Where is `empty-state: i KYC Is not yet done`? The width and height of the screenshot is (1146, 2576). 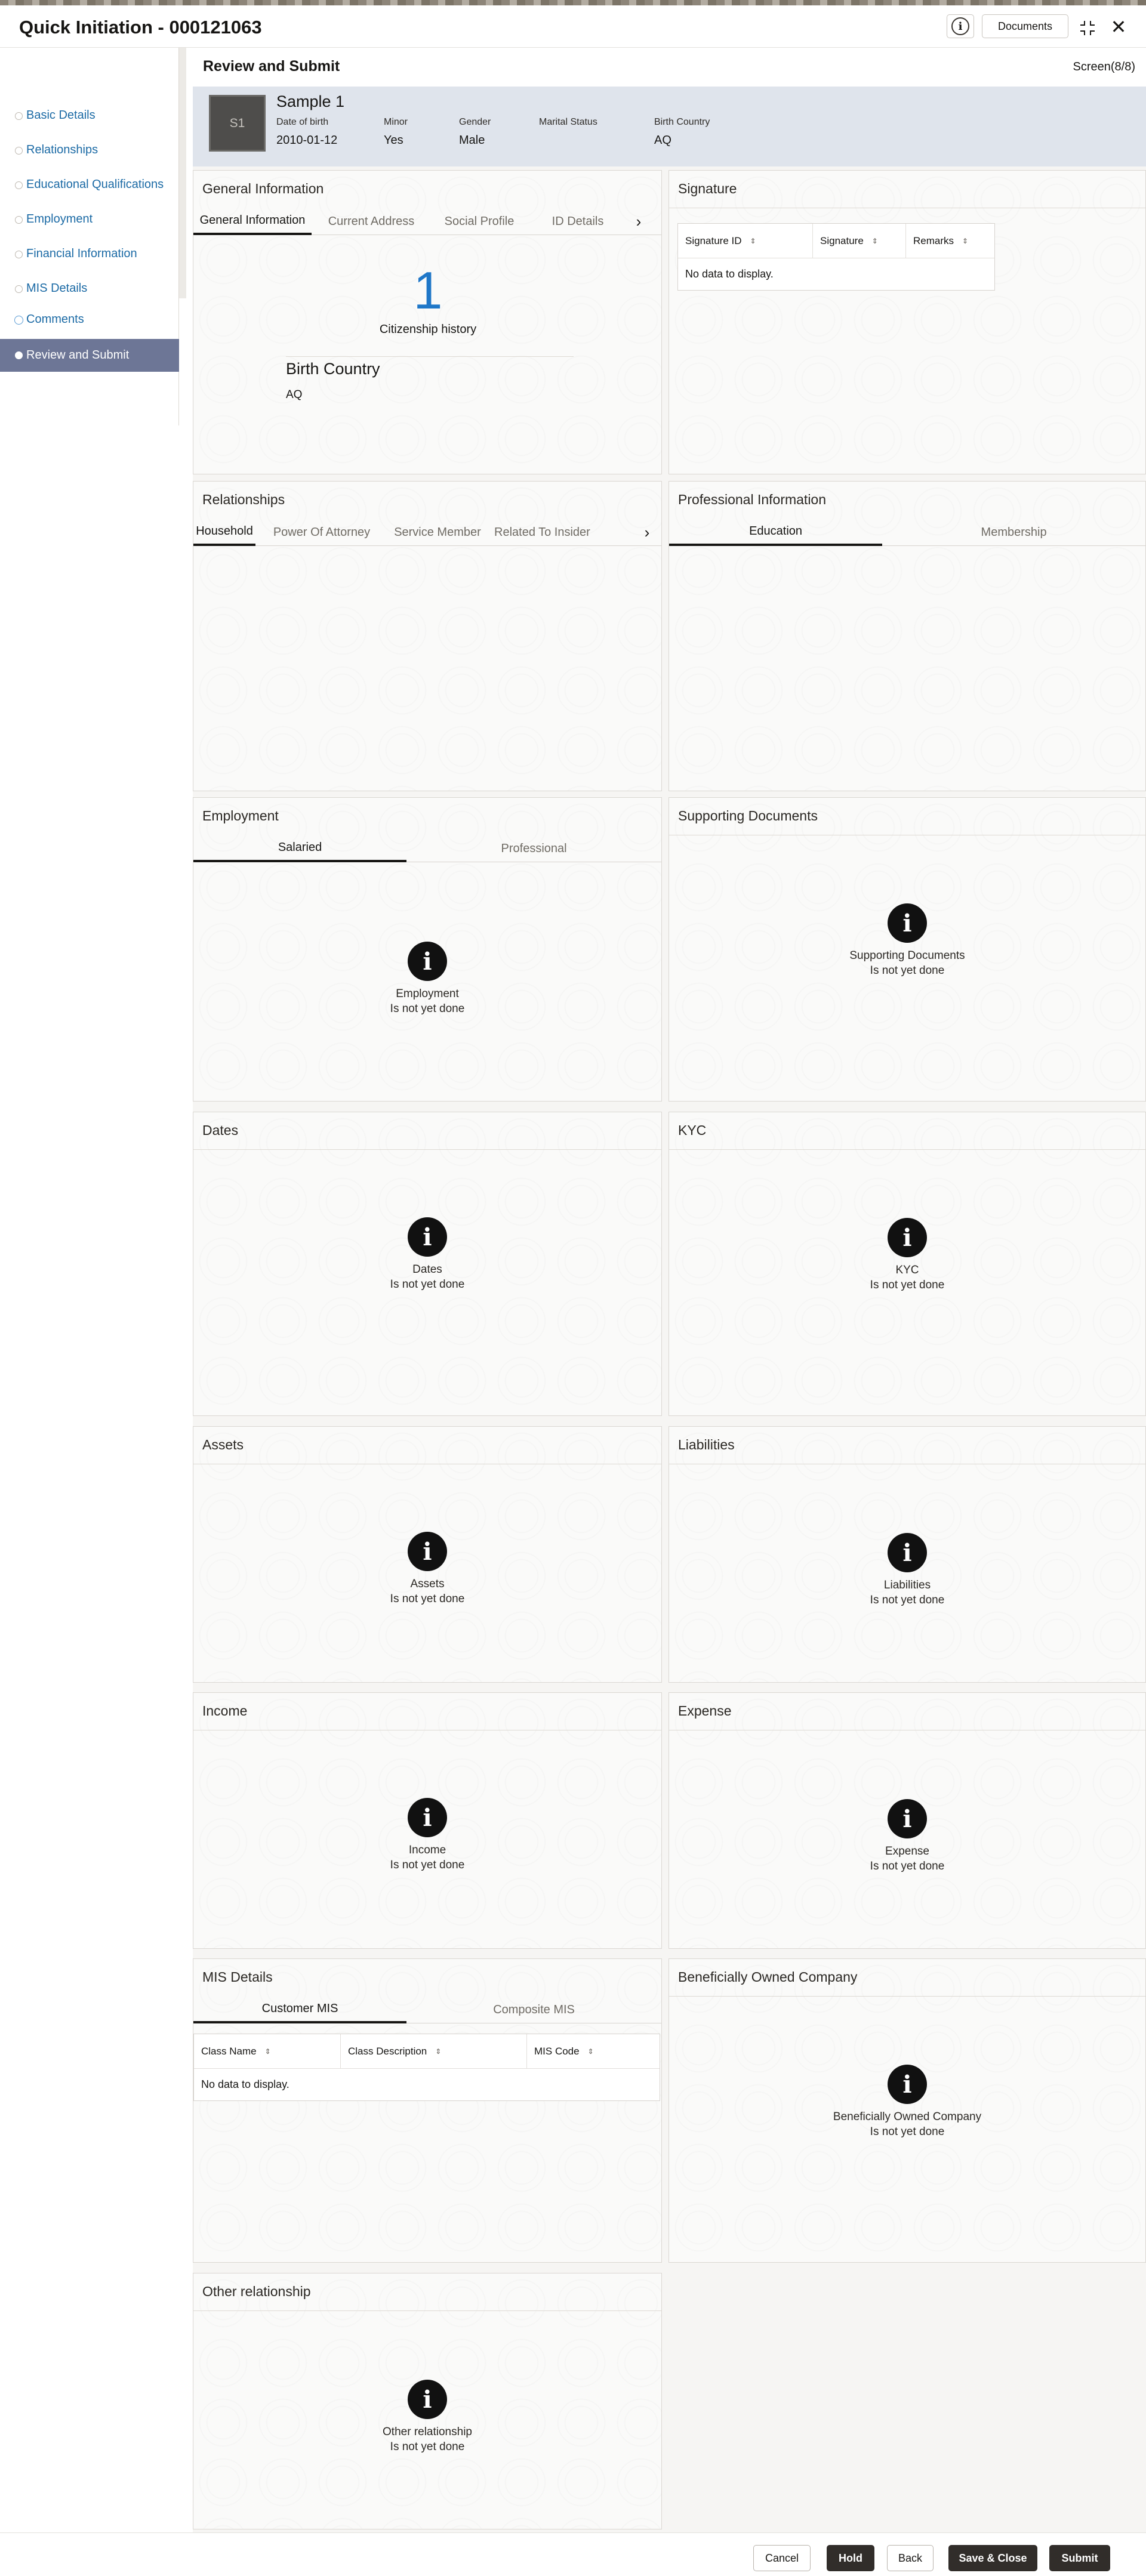 empty-state: i KYC Is not yet done is located at coordinates (907, 1255).